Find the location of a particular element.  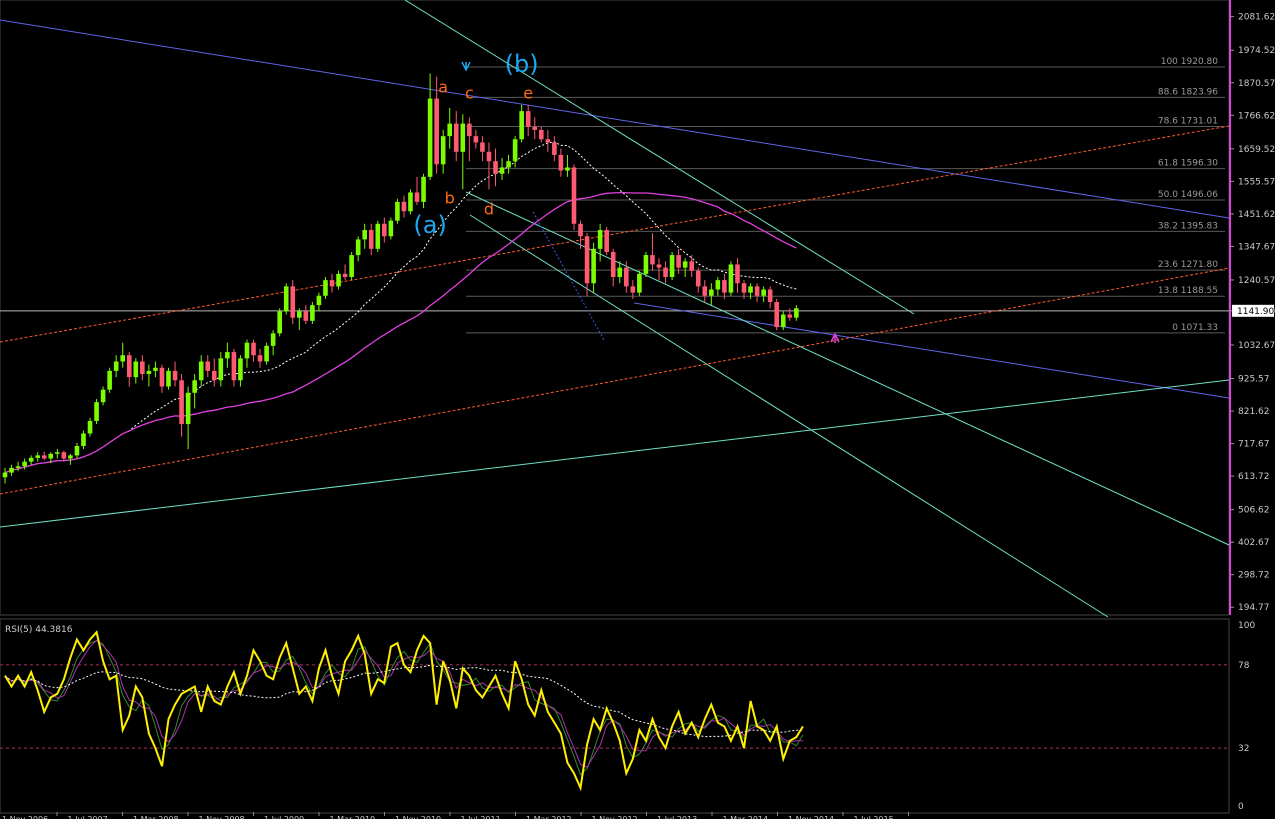

time-axis-label: 1 Jul 2007 is located at coordinates (88, 817).